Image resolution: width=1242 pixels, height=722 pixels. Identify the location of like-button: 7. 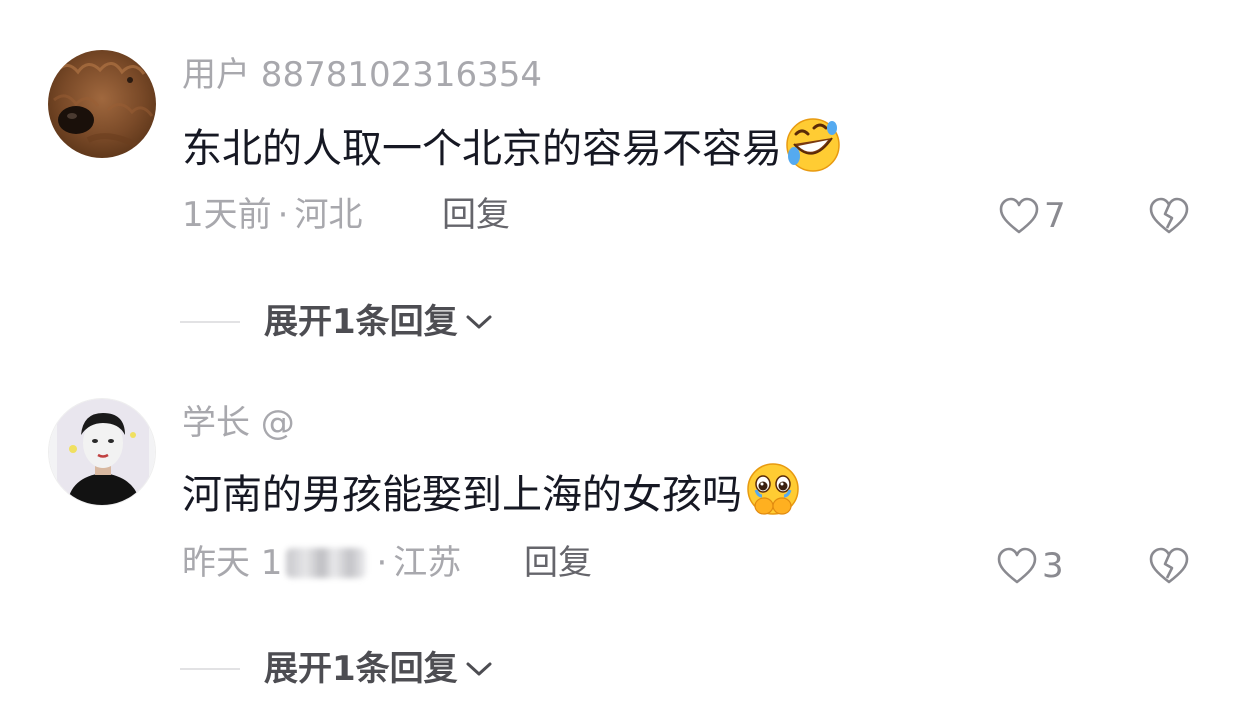
(1032, 216).